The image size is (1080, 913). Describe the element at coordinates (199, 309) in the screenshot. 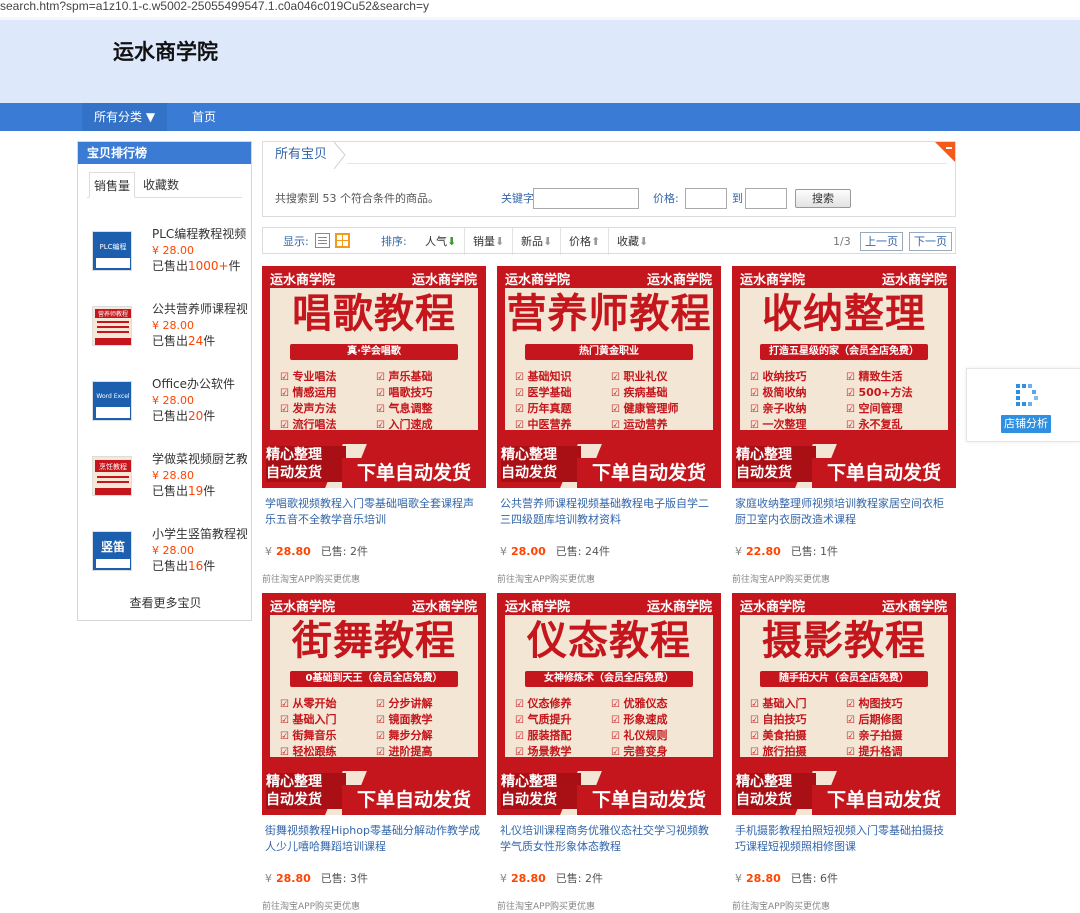

I see `rank-name: 公共营养师课程视频` at that location.